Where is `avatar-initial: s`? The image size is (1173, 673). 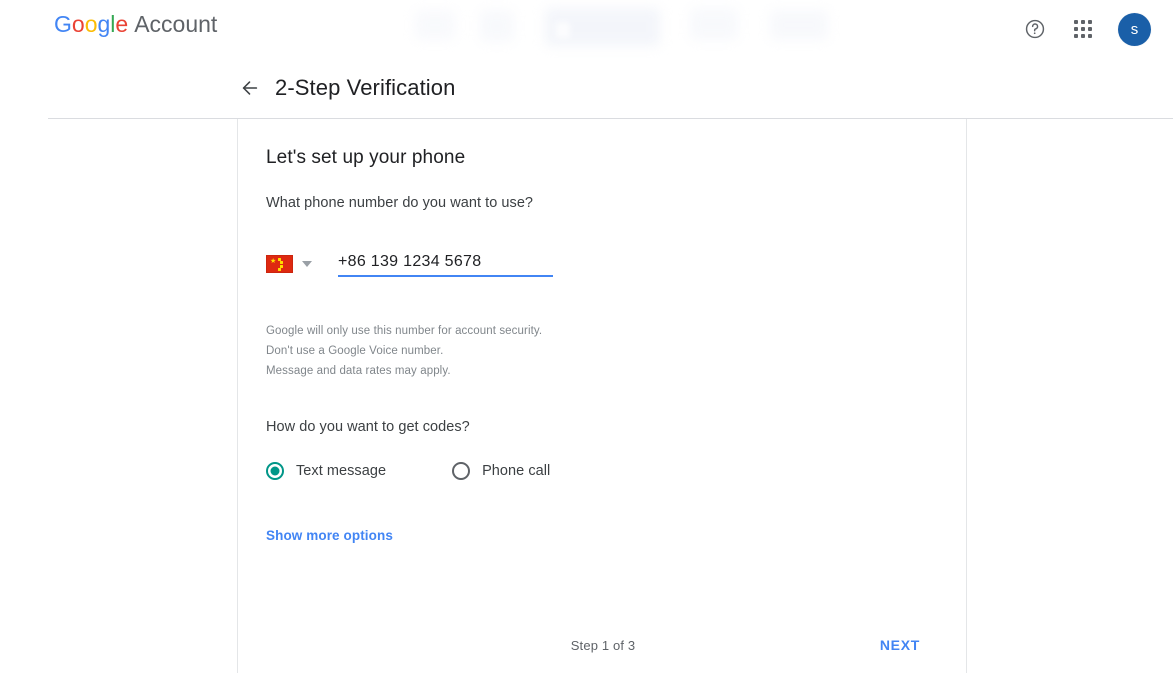
avatar-initial: s is located at coordinates (1134, 29).